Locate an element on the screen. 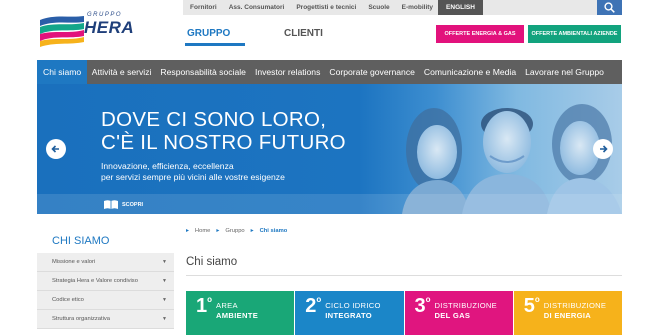  tile-area-ambiente: 1o AREA AMBIENTE is located at coordinates (240, 313).